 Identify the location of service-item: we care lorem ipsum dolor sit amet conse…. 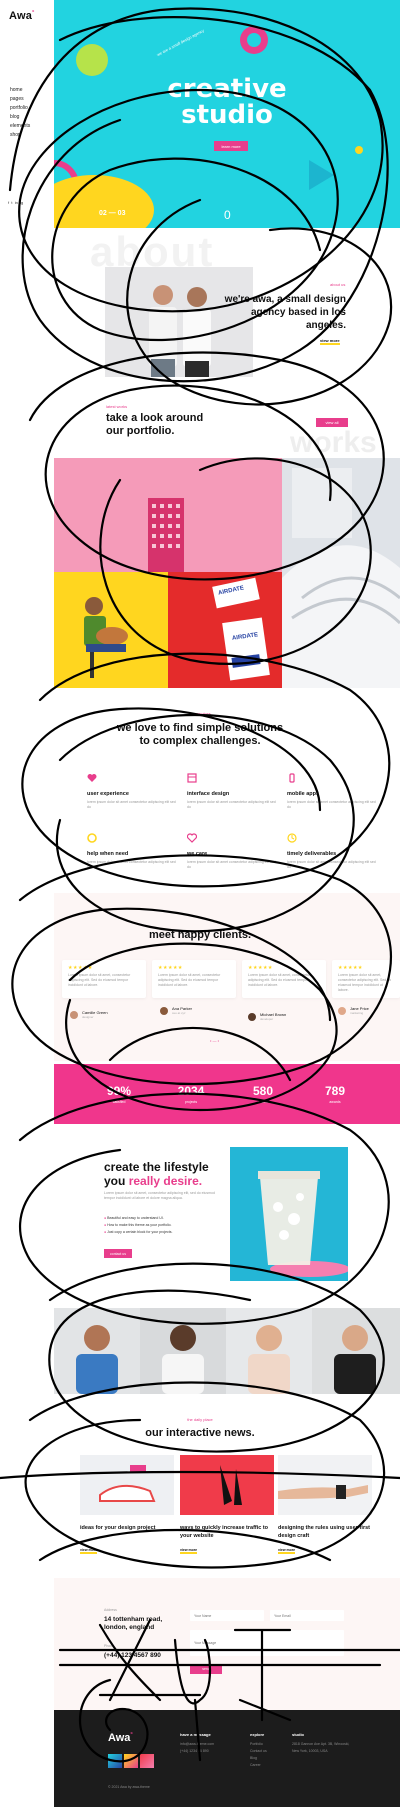
(231, 850).